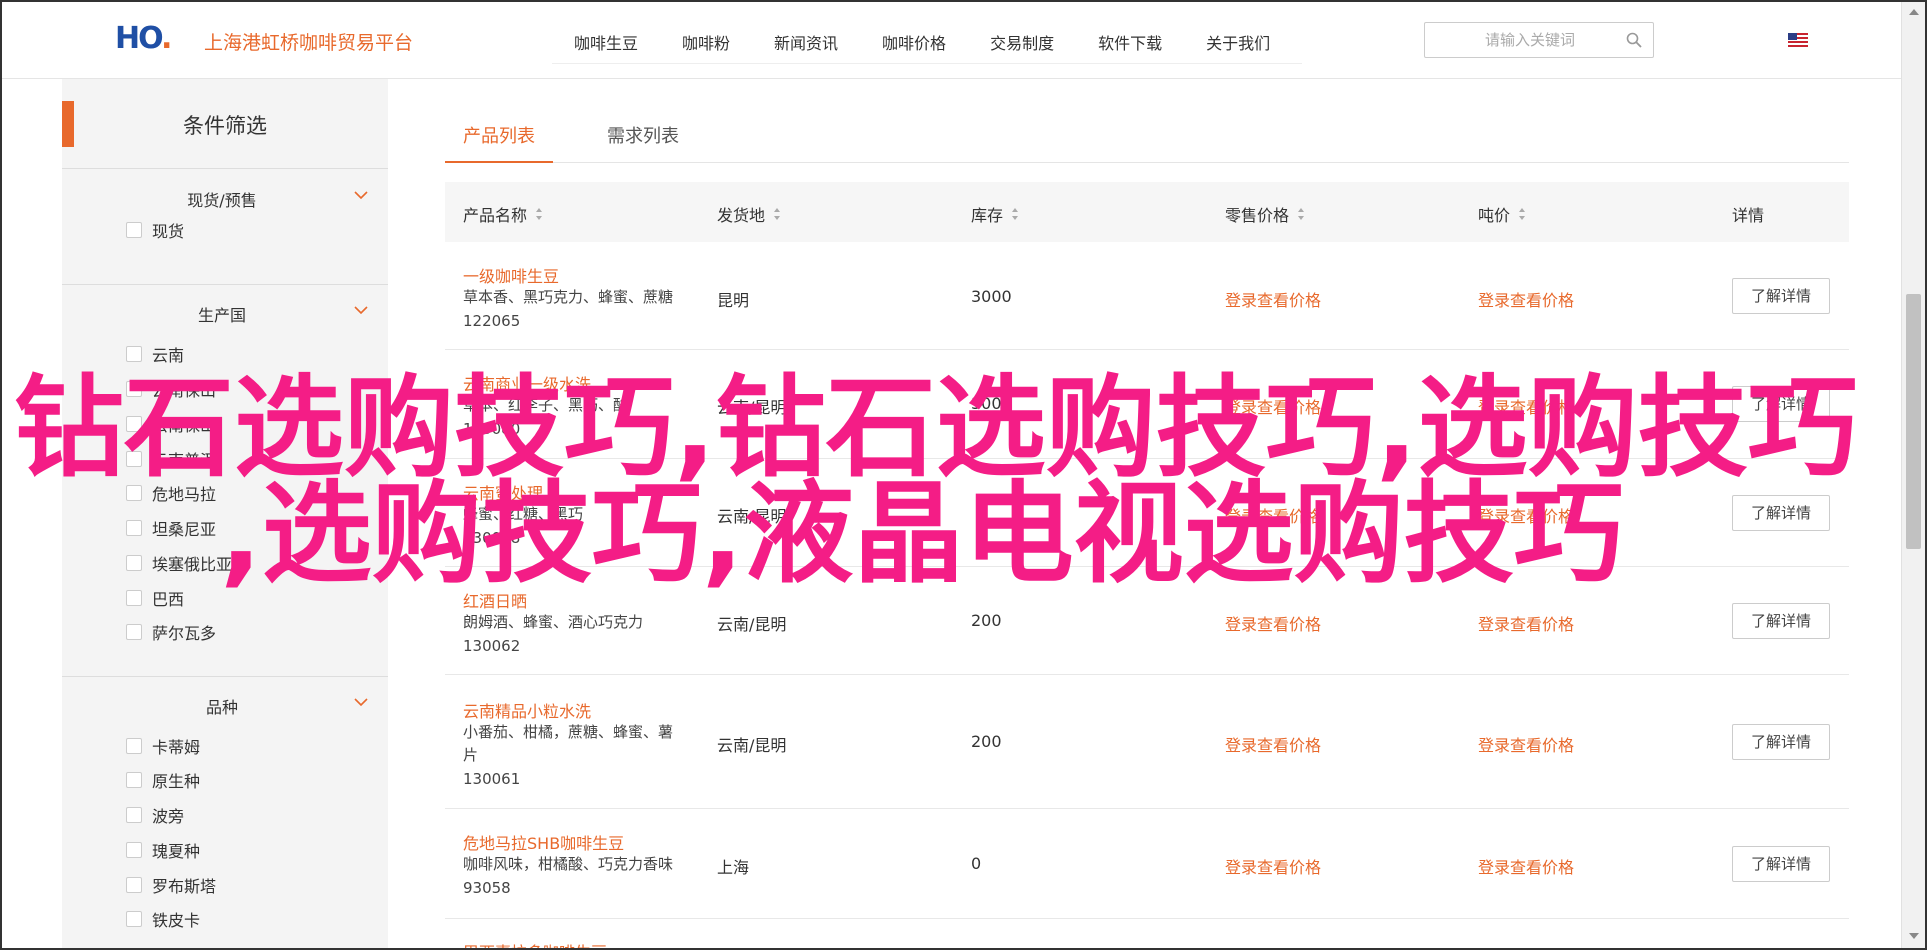  Describe the element at coordinates (936, 428) in the screenshot. I see `overlay-line-1: 钻石选购技巧,钻石选购技巧,选购技巧` at that location.